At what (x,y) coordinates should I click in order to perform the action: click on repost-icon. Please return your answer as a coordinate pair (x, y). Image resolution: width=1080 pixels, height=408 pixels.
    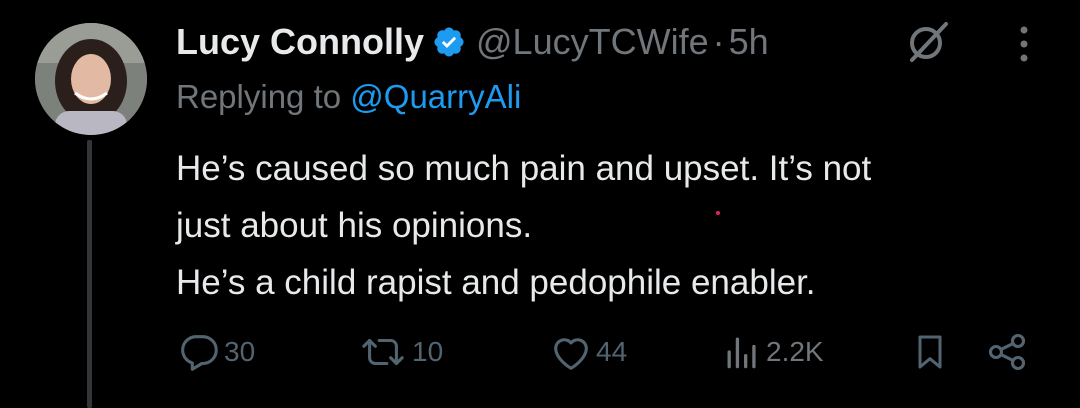
    Looking at the image, I should click on (383, 352).